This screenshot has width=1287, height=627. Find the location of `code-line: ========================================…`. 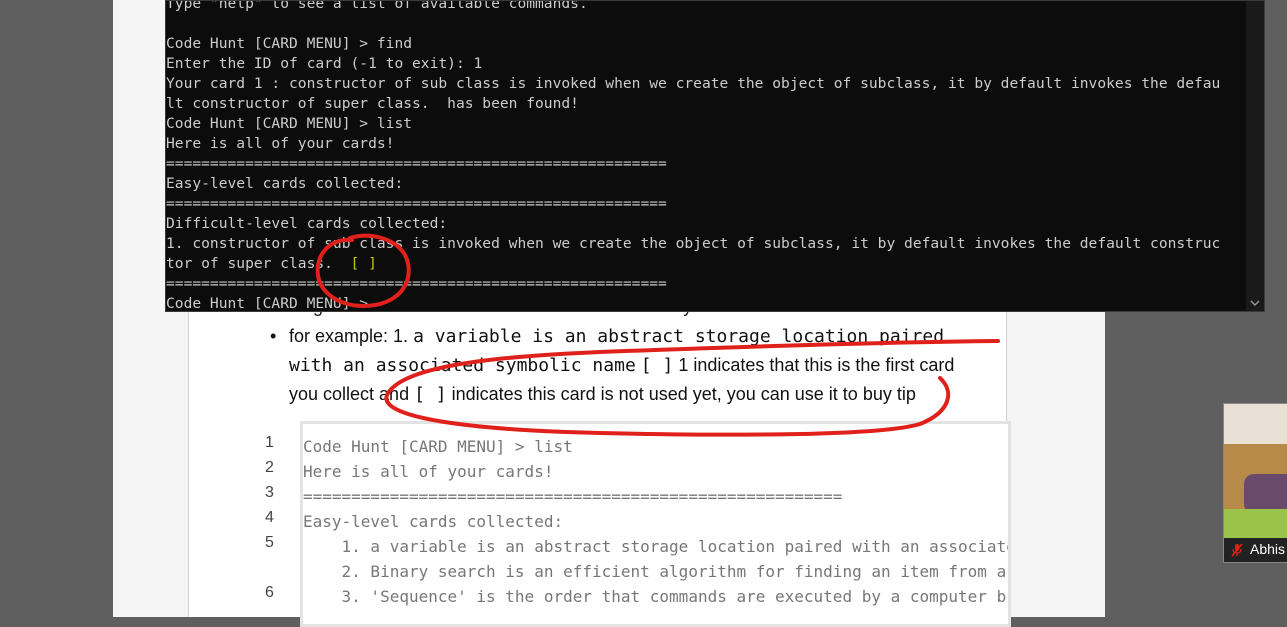

code-line: ========================================… is located at coordinates (573, 496).